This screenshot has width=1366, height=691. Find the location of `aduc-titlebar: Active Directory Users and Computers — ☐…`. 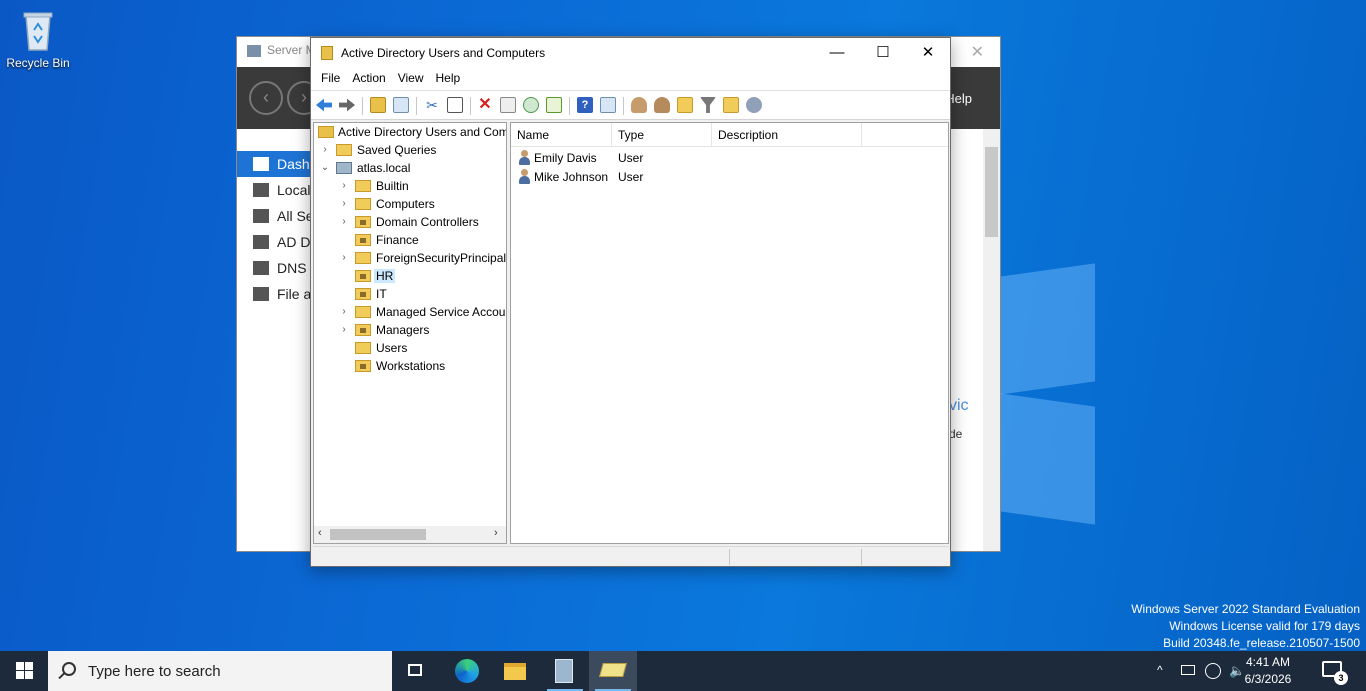

aduc-titlebar: Active Directory Users and Computers — ☐… is located at coordinates (630, 53).